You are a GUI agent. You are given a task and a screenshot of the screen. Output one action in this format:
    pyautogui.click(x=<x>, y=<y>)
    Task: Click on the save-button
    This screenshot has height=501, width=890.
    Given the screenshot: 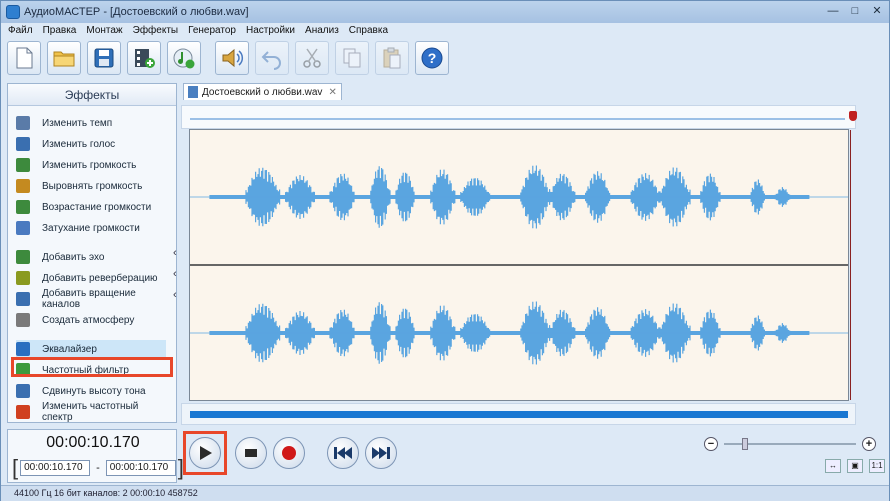 What is the action you would take?
    pyautogui.click(x=104, y=58)
    